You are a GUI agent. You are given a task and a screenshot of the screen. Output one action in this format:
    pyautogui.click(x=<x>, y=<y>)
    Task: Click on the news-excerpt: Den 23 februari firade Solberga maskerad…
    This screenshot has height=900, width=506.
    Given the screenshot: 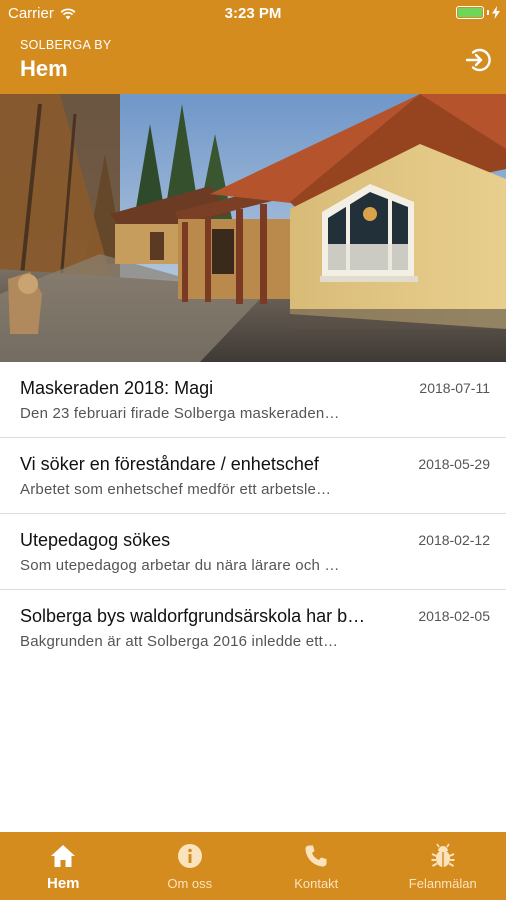 What is the action you would take?
    pyautogui.click(x=180, y=413)
    